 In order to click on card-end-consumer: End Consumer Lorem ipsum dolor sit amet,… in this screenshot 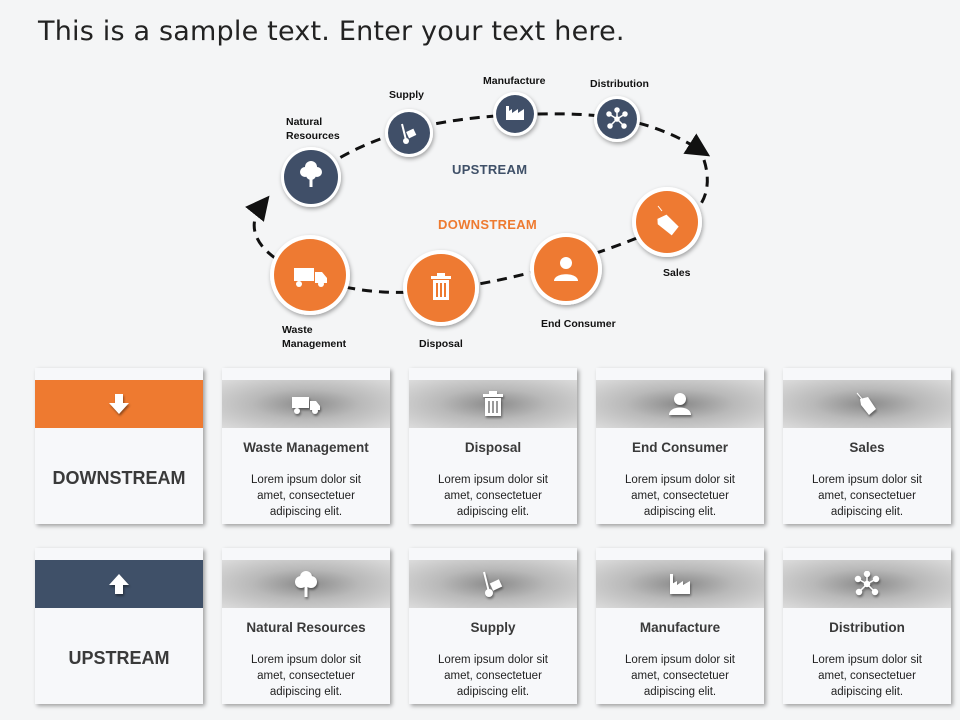, I will do `click(680, 446)`.